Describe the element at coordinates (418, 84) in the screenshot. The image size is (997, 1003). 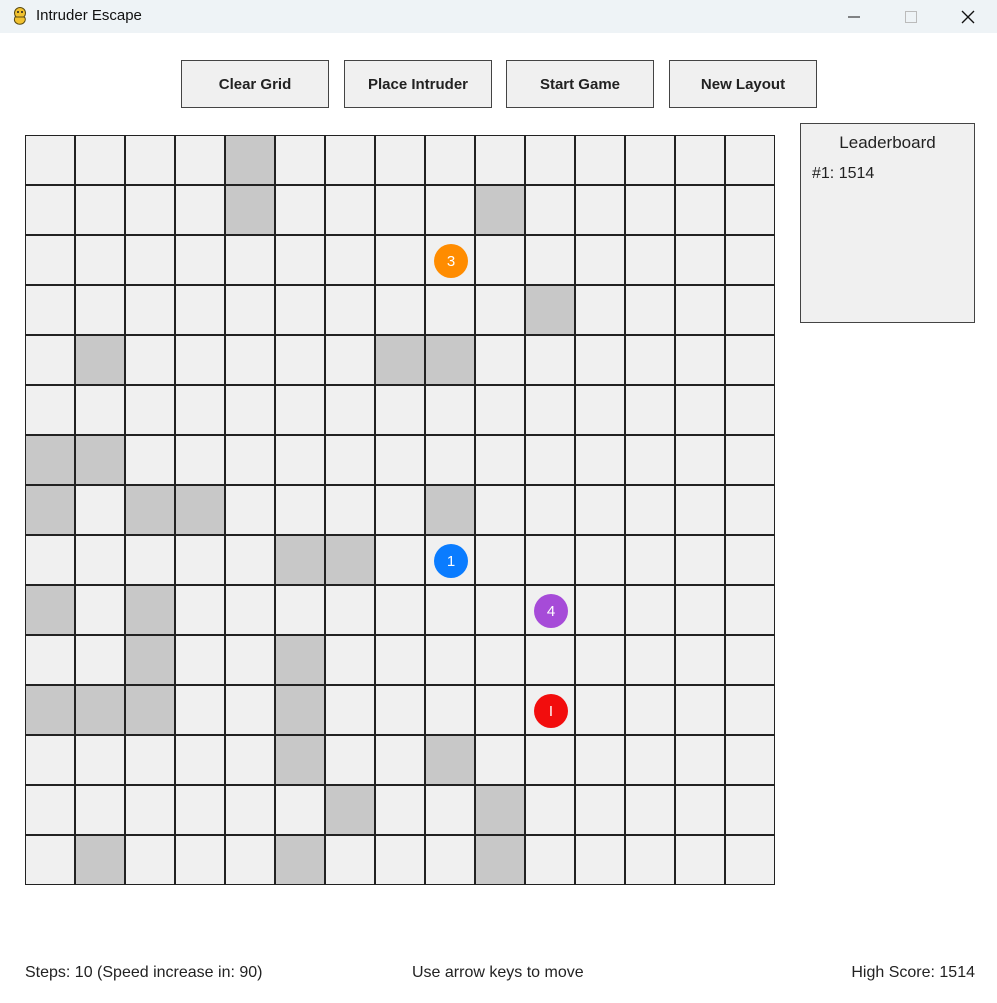
I see `place-intruder-button: Place Intruder` at that location.